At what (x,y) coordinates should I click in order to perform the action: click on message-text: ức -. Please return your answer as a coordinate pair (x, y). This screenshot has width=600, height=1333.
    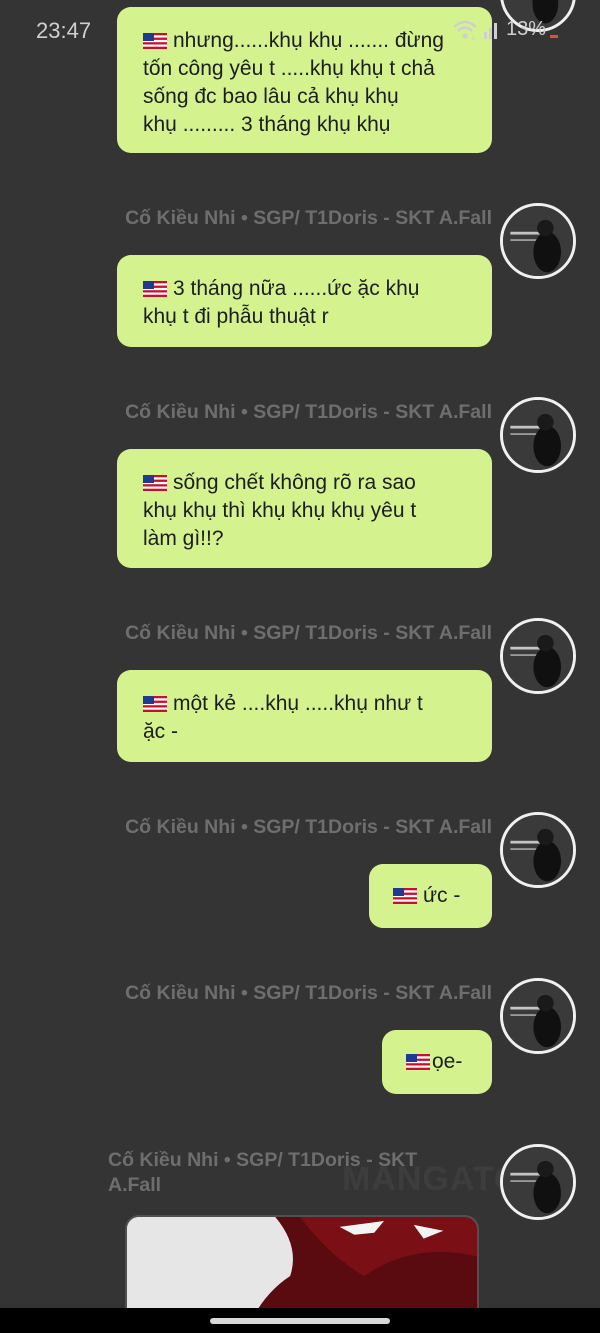
    Looking at the image, I should click on (442, 895).